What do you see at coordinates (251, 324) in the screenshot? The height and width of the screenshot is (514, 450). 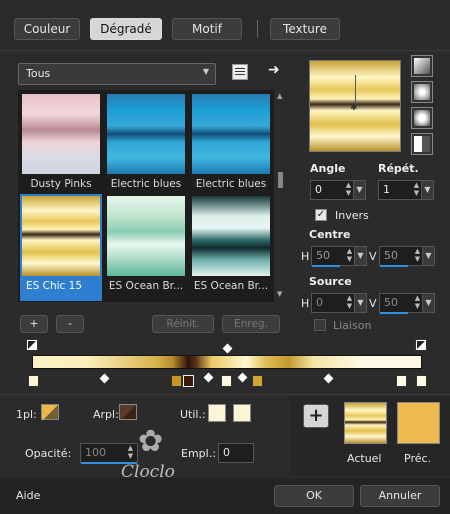 I see `save-gradient-button: Enreg.` at bounding box center [251, 324].